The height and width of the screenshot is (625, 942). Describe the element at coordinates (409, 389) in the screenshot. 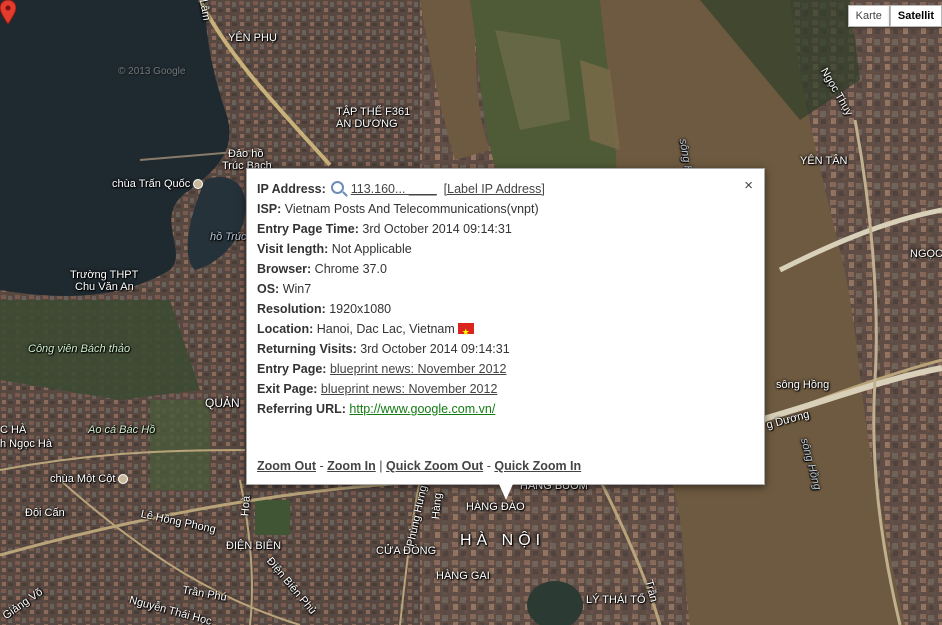

I see `exit-page-link: blueprint news: November 2012` at that location.